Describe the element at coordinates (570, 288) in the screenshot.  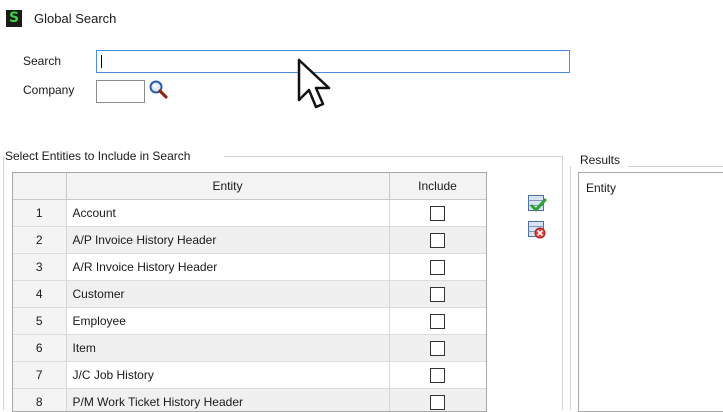
I see `results-group-border-left` at that location.